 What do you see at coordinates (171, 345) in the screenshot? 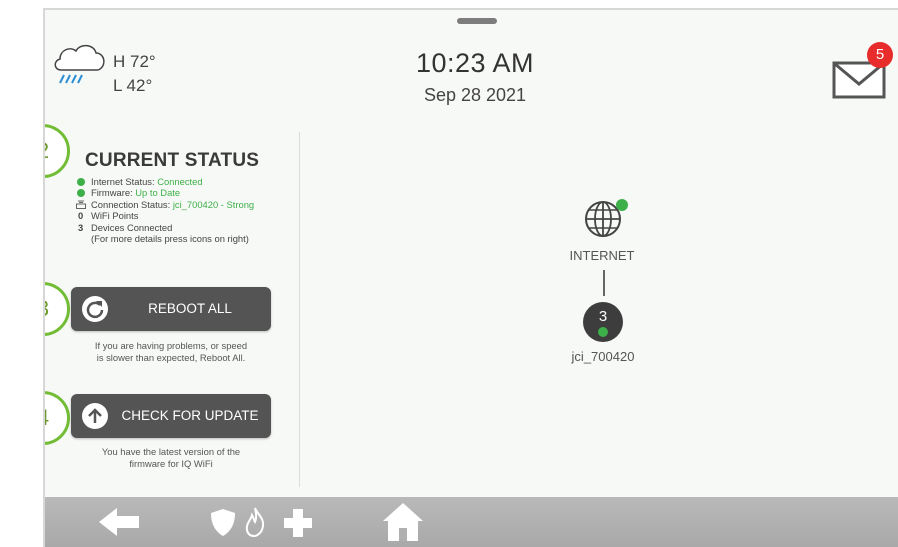
I see `reboot-help-line: If you are having problems, or speed` at bounding box center [171, 345].